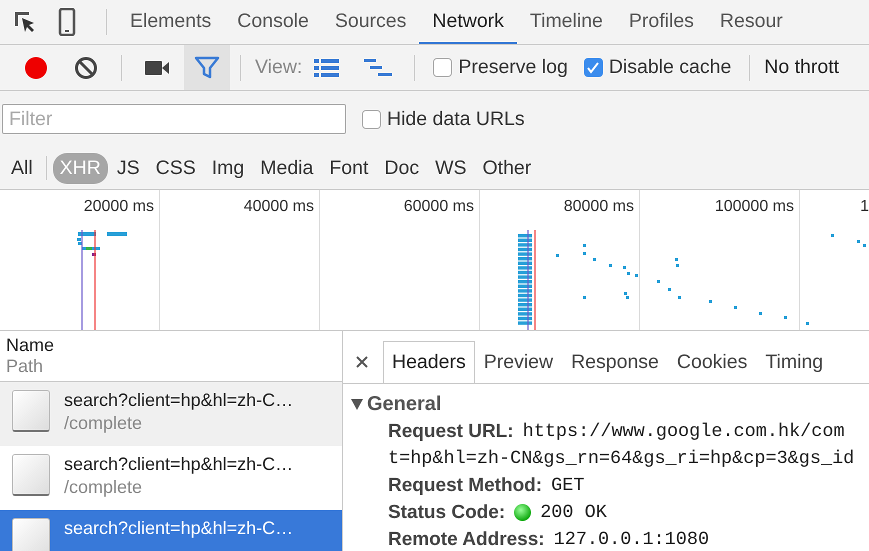 The width and height of the screenshot is (869, 551). I want to click on time-tick-label: 20000 ms, so click(119, 207).